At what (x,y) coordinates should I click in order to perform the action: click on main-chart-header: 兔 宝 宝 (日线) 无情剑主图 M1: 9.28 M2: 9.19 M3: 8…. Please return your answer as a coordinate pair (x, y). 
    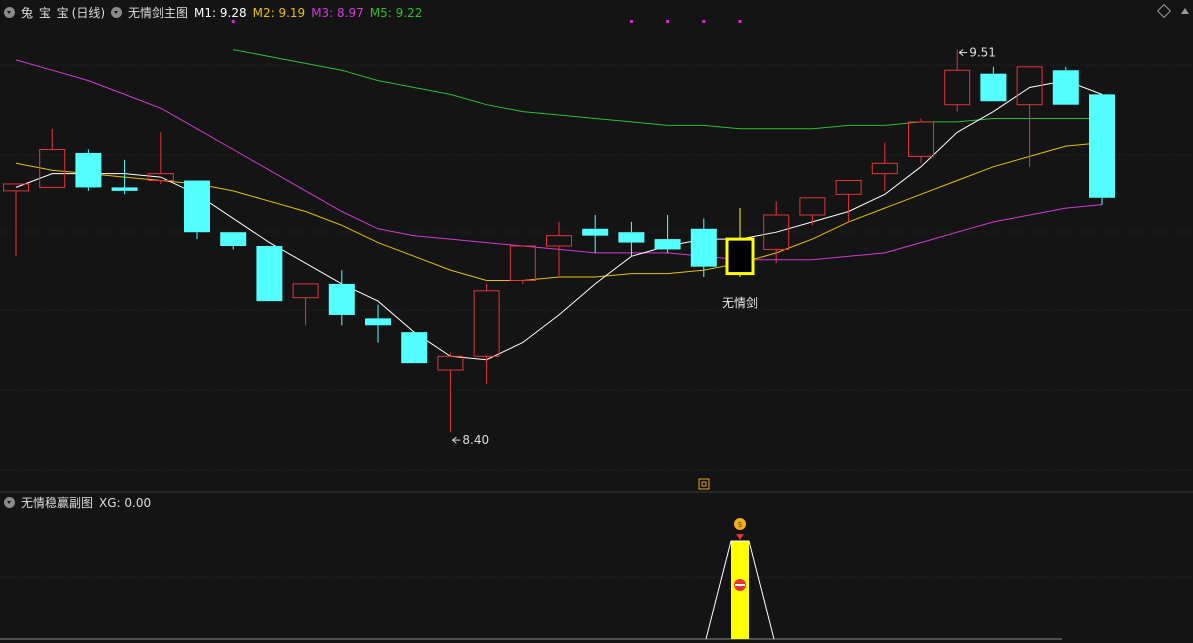
    Looking at the image, I should click on (213, 12).